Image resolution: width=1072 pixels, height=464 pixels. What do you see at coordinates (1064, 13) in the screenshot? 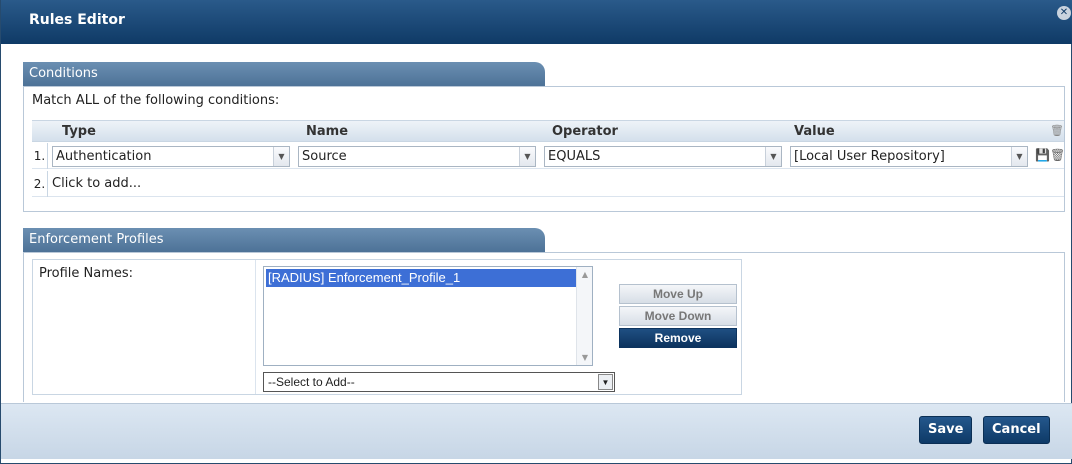
I see `close-icon: ✕` at bounding box center [1064, 13].